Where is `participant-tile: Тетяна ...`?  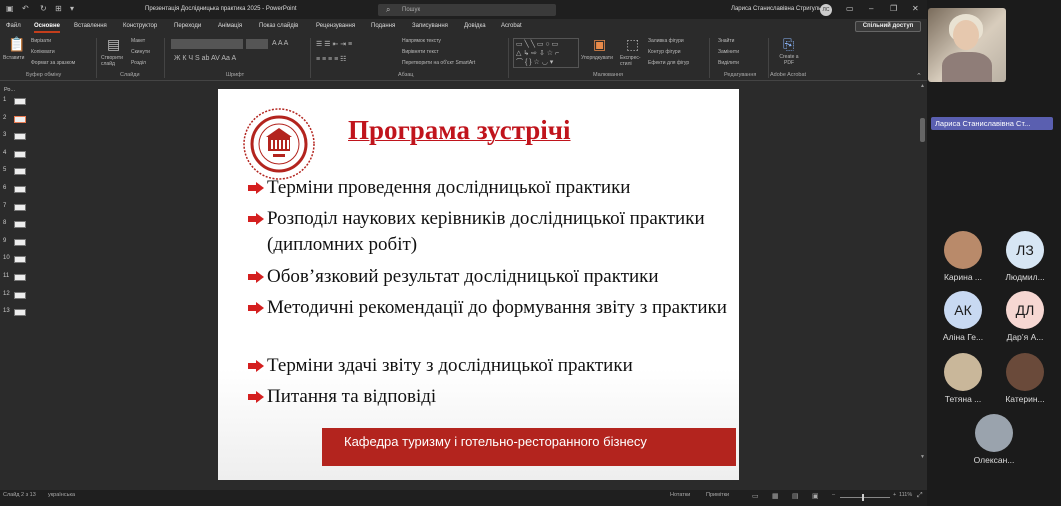
participant-tile: Тетяна ... is located at coordinates (963, 378).